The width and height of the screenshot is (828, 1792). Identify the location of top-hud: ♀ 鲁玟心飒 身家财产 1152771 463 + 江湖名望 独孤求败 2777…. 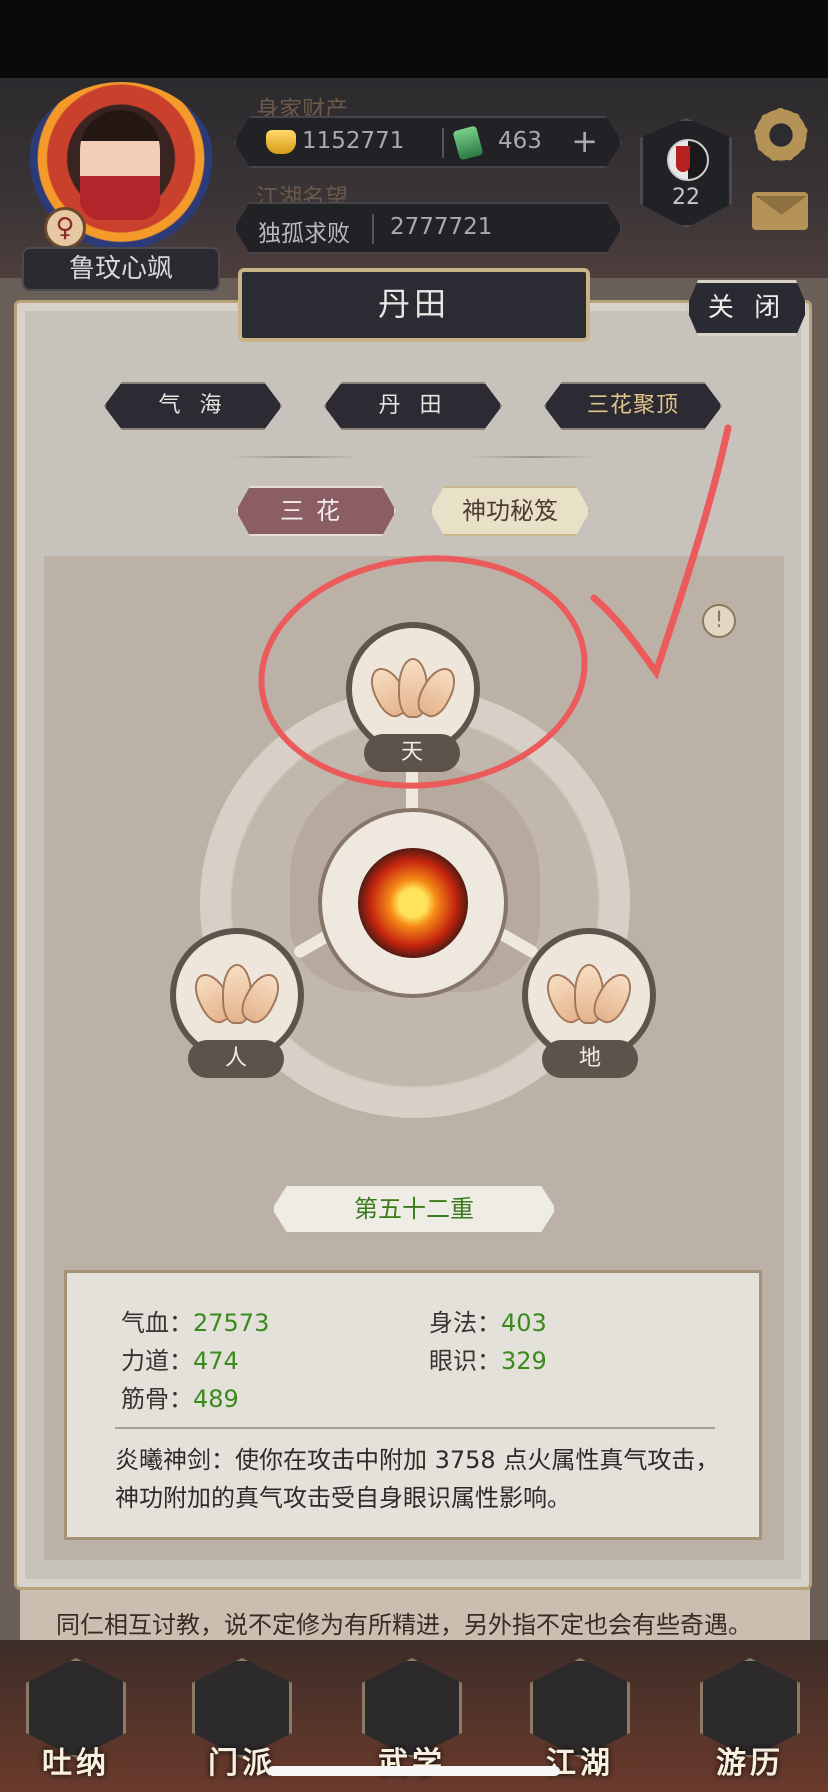
(414, 184).